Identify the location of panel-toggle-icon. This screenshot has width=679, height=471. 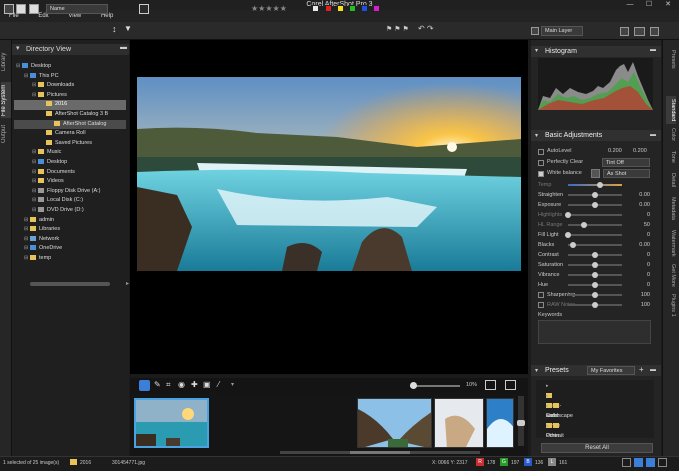
(654, 31).